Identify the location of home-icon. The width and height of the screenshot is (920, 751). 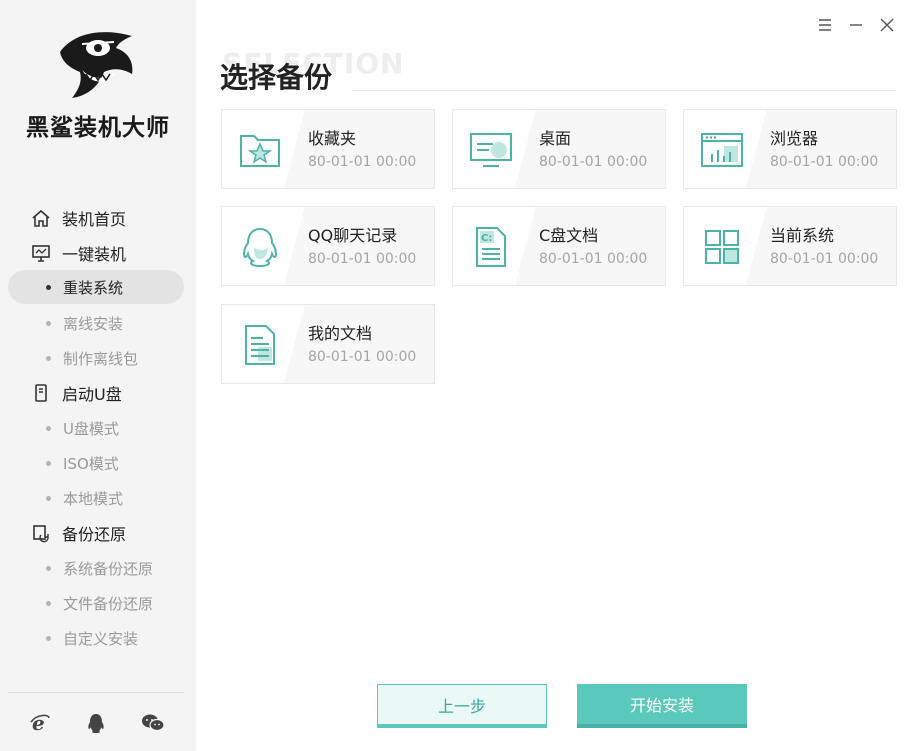
(41, 218).